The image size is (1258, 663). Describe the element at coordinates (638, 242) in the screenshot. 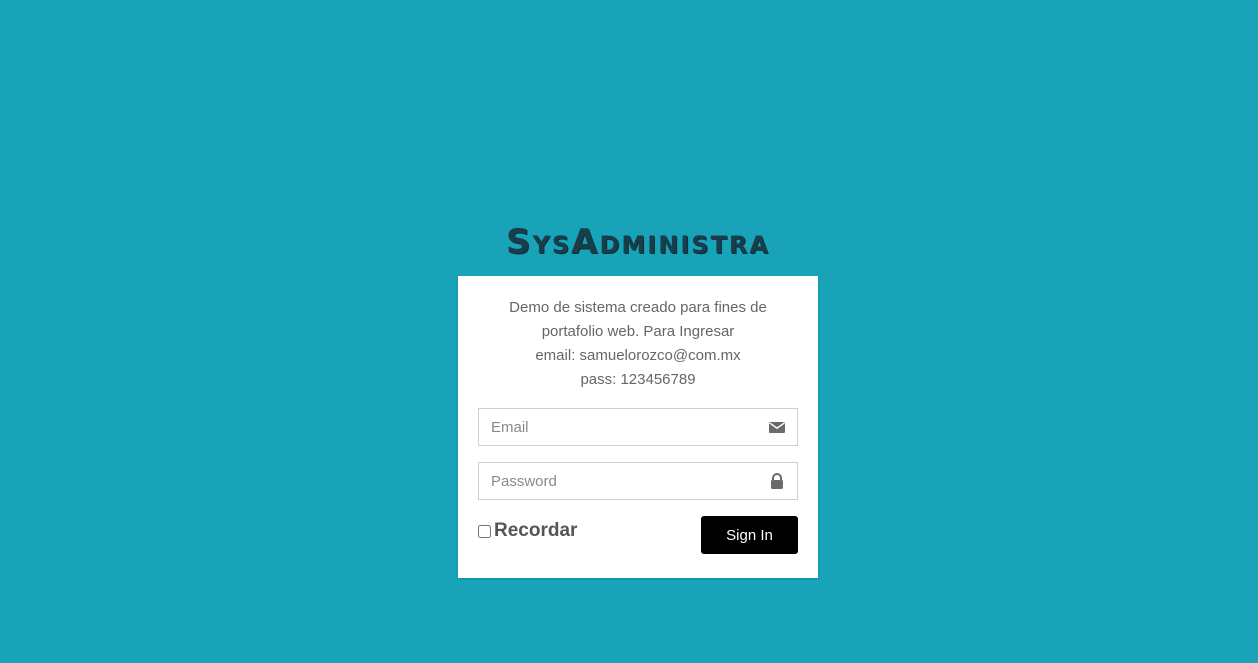

I see `brand-logo-text: SysAdministra` at that location.